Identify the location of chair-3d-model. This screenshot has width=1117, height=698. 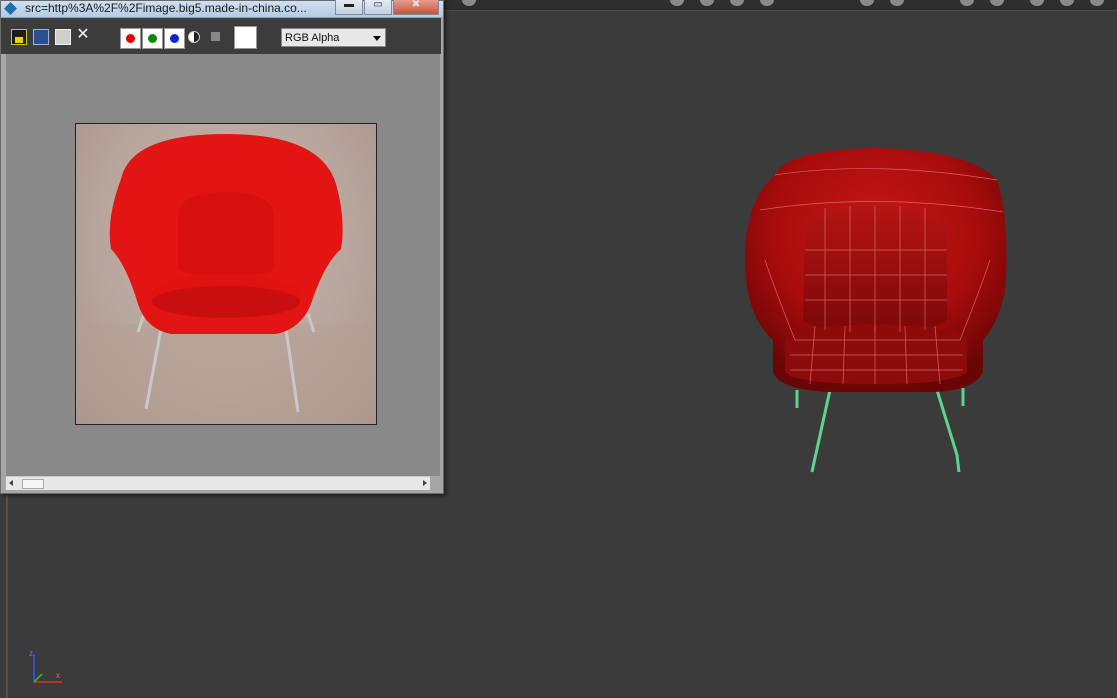
(877, 310).